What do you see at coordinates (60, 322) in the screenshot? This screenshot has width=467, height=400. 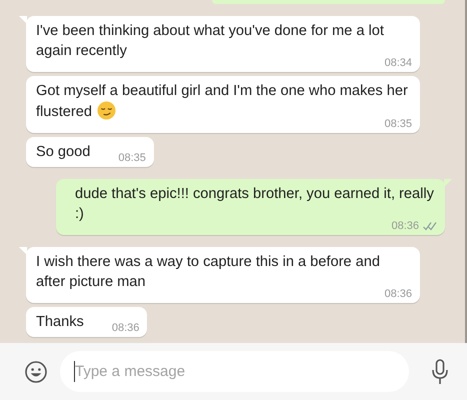 I see `message-text: Thanks` at bounding box center [60, 322].